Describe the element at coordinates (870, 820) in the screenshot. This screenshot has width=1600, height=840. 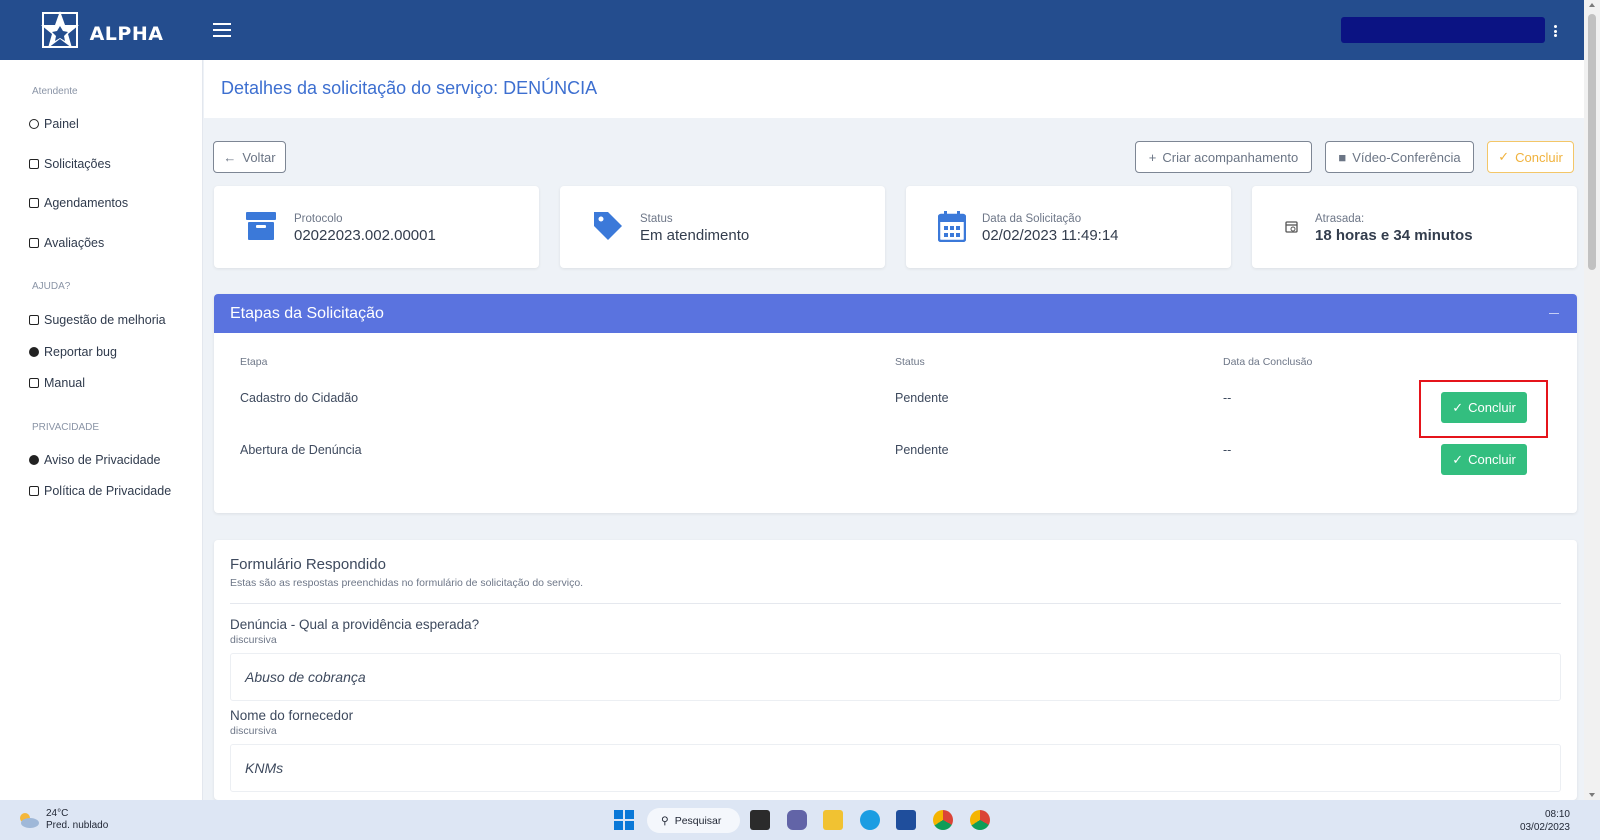
I see `edge-browser-icon` at that location.